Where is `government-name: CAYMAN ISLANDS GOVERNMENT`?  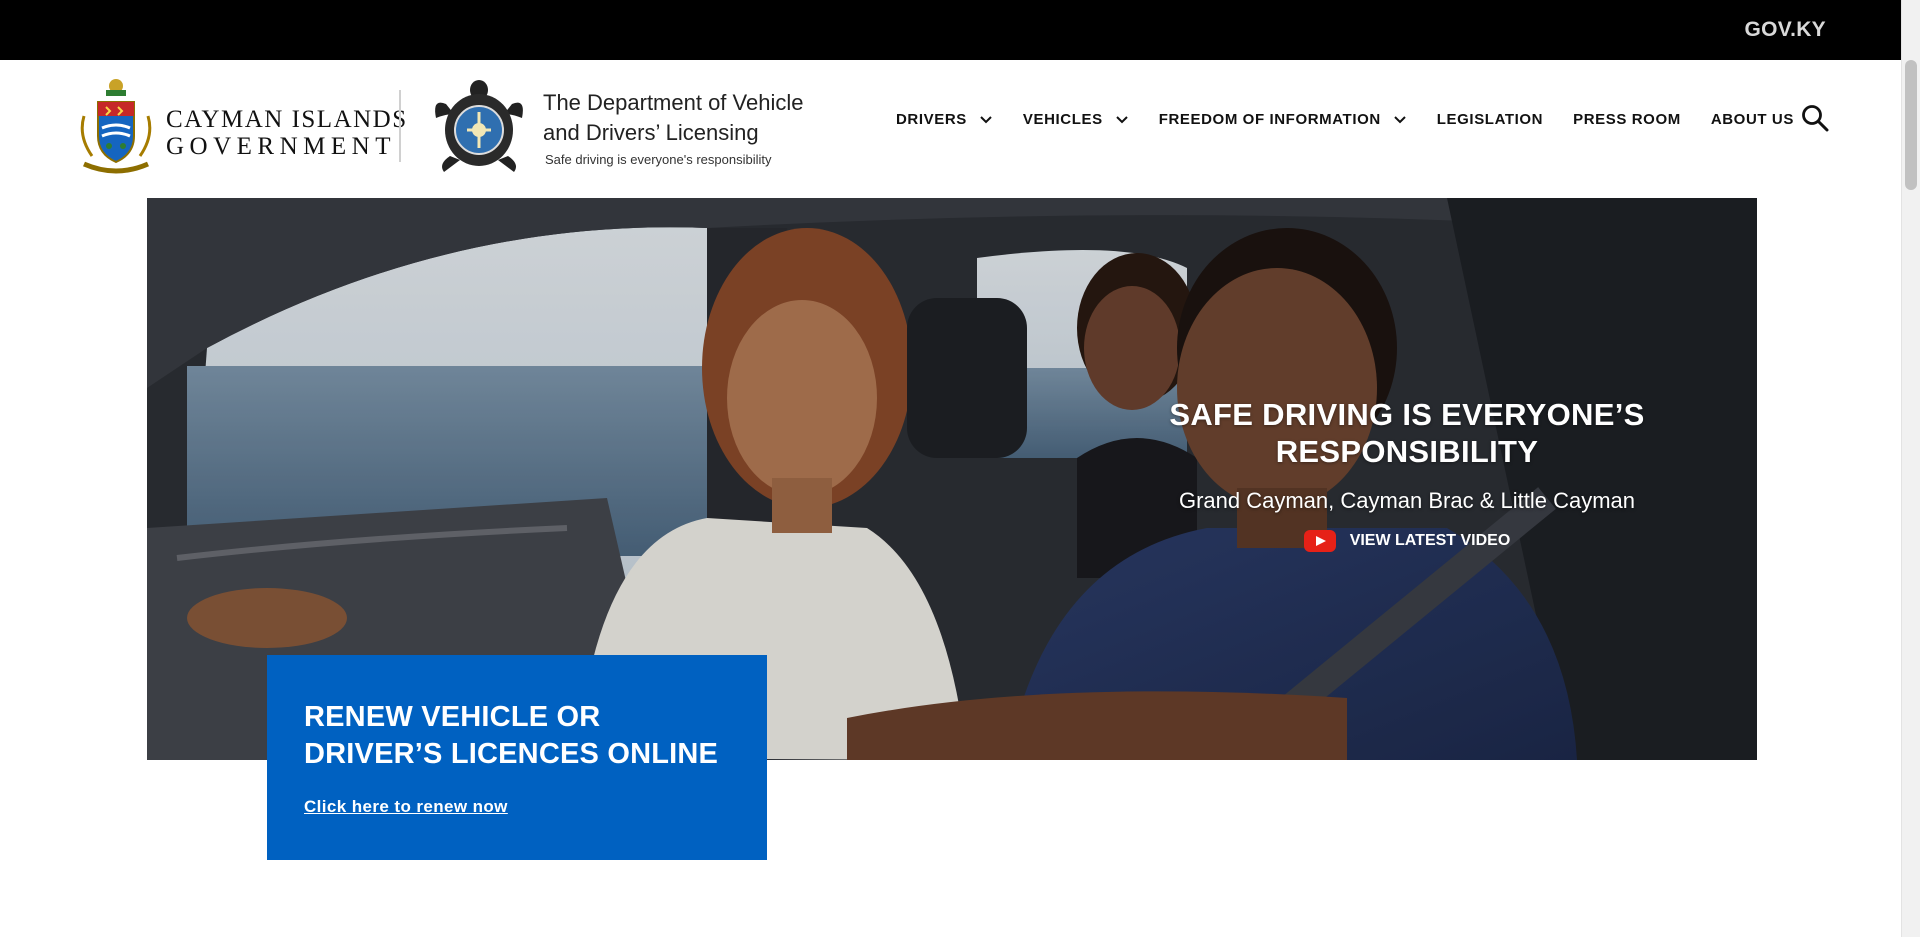
government-name: CAYMAN ISLANDS GOVERNMENT is located at coordinates (287, 133).